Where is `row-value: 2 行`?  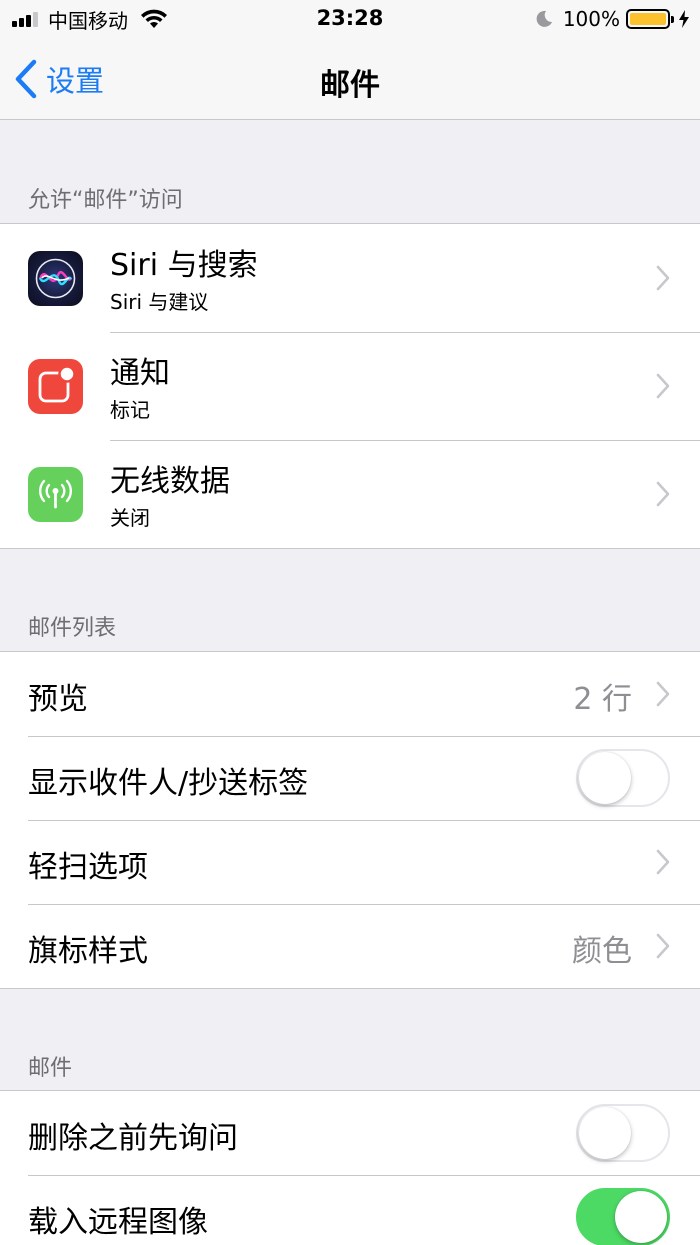 row-value: 2 行 is located at coordinates (602, 699).